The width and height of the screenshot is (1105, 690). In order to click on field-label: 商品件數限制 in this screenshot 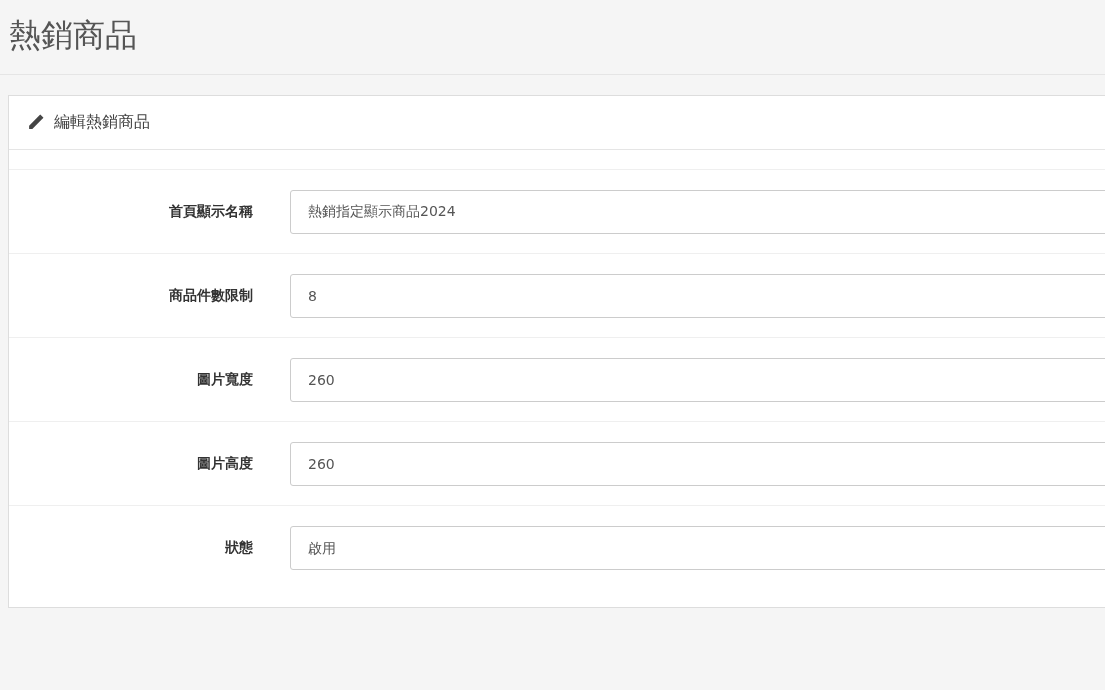, I will do `click(210, 295)`.